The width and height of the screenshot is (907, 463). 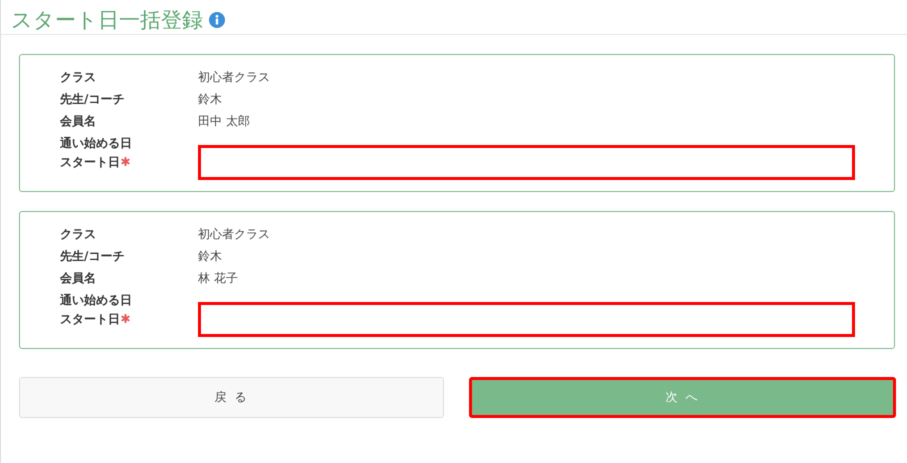 What do you see at coordinates (224, 121) in the screenshot?
I see `field-value: 田中 太郎` at bounding box center [224, 121].